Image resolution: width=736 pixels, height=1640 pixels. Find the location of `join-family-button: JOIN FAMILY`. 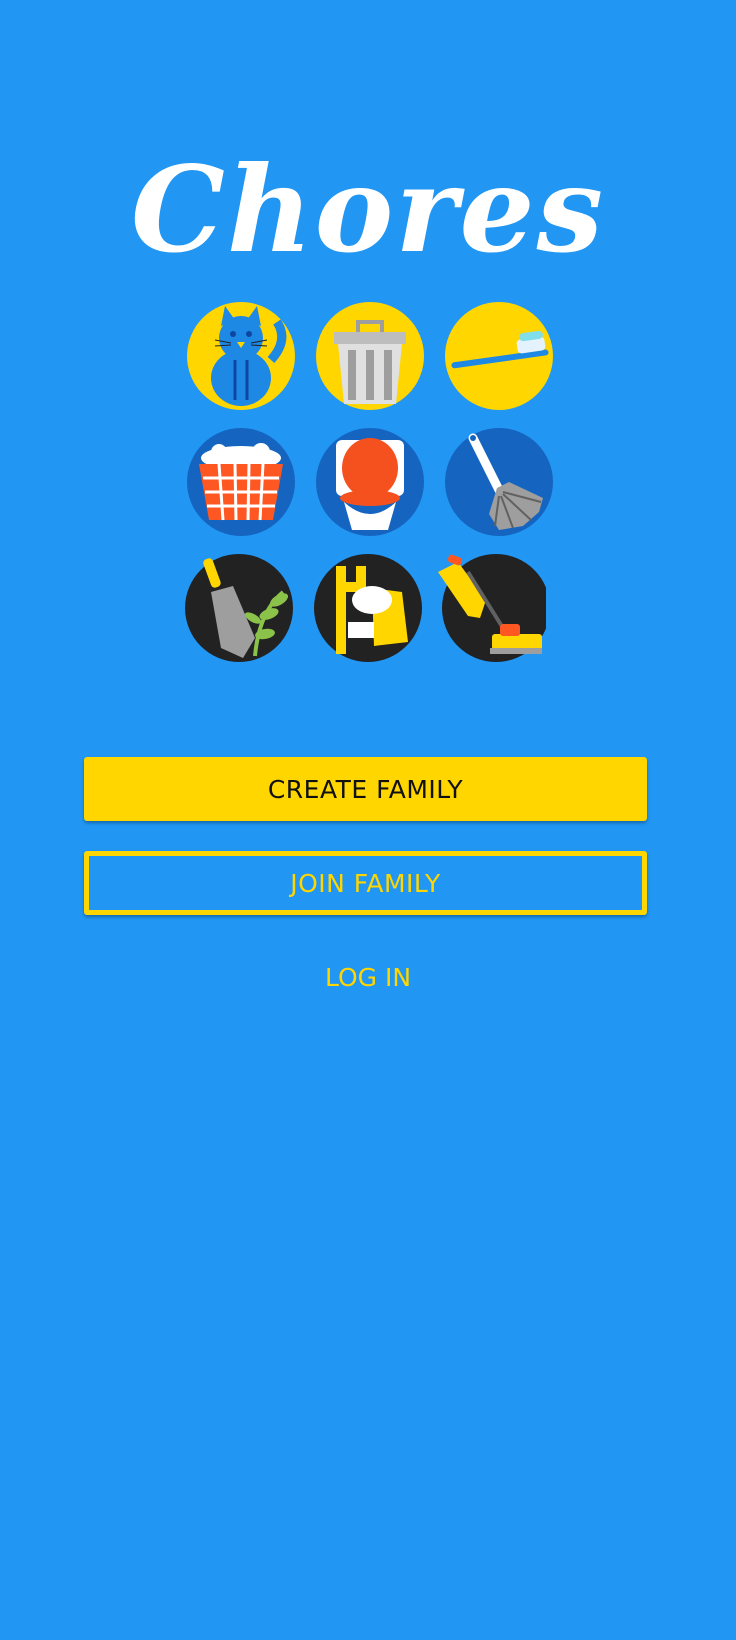

join-family-button: JOIN FAMILY is located at coordinates (365, 883).